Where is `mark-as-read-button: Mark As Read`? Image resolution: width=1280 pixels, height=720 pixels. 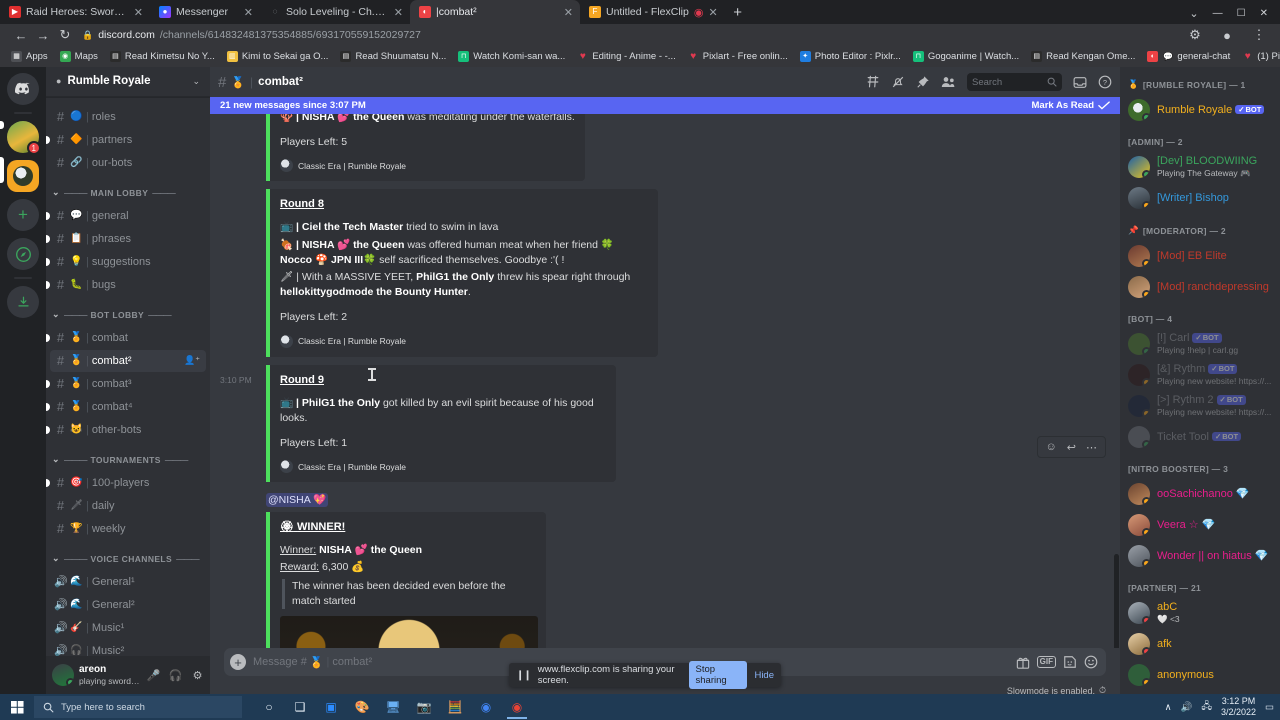
mark-as-read-button: Mark As Read is located at coordinates (1071, 105).